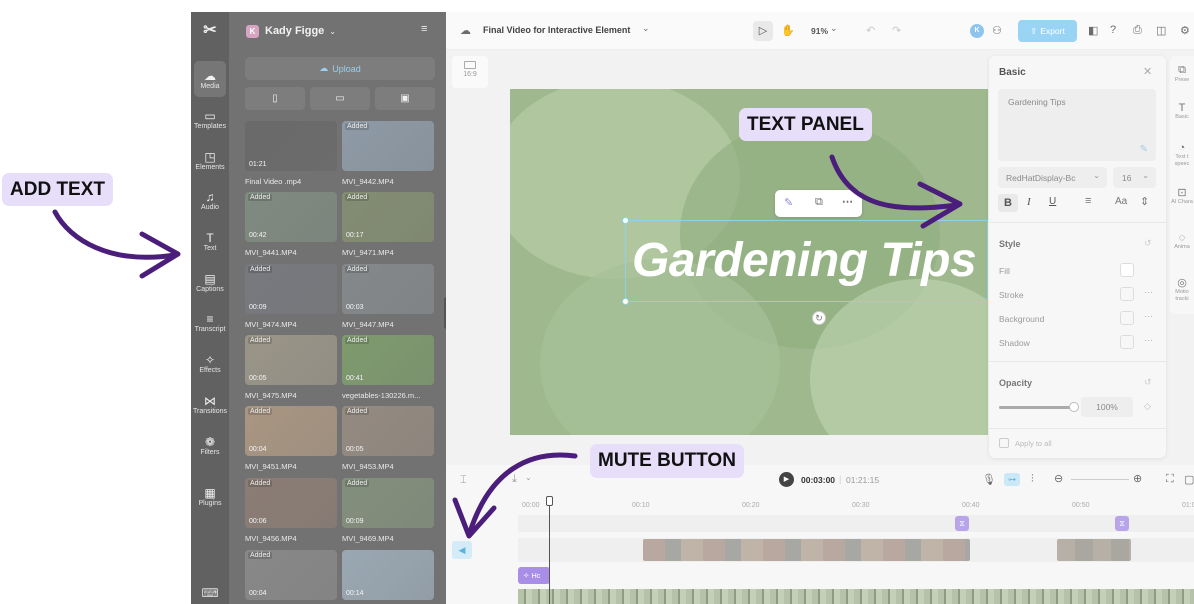 The image size is (1194, 604). I want to click on add-text-arrow, so click(115, 234).